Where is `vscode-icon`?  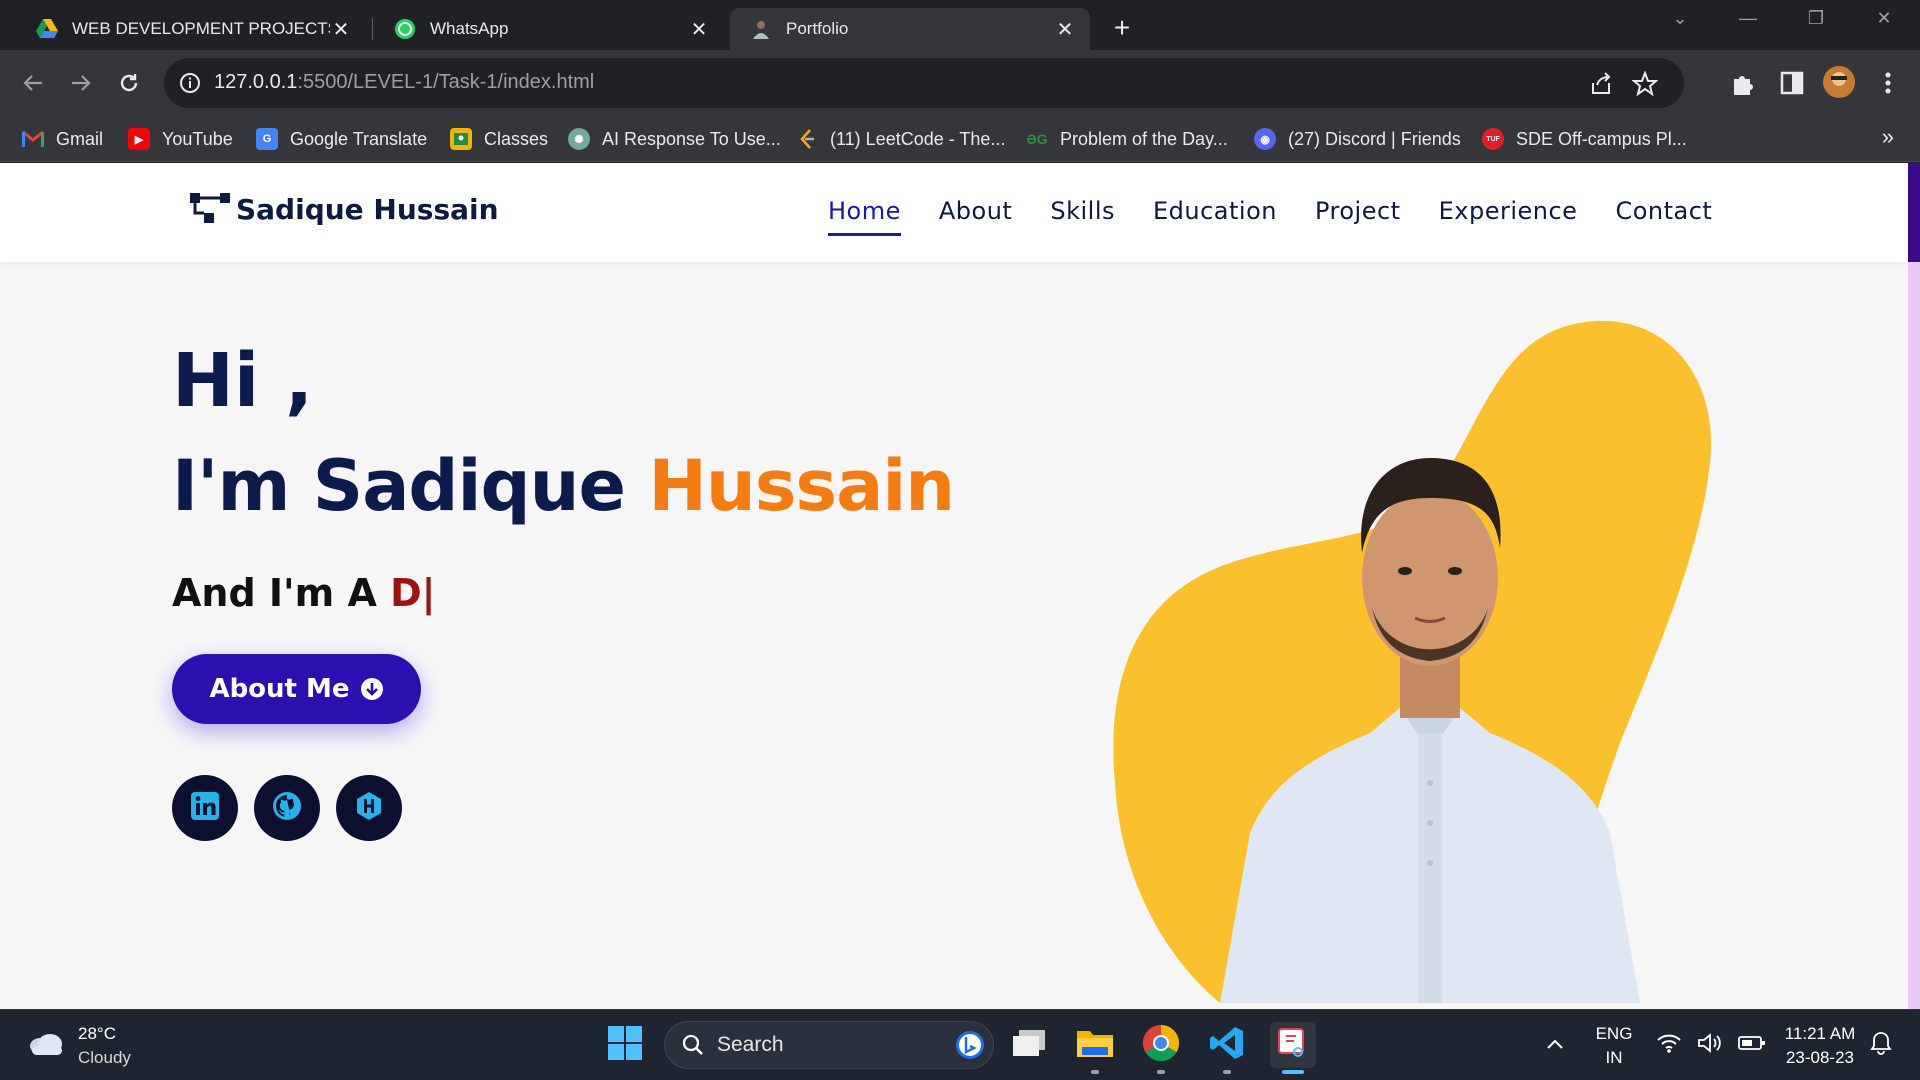
vscode-icon is located at coordinates (1227, 1045).